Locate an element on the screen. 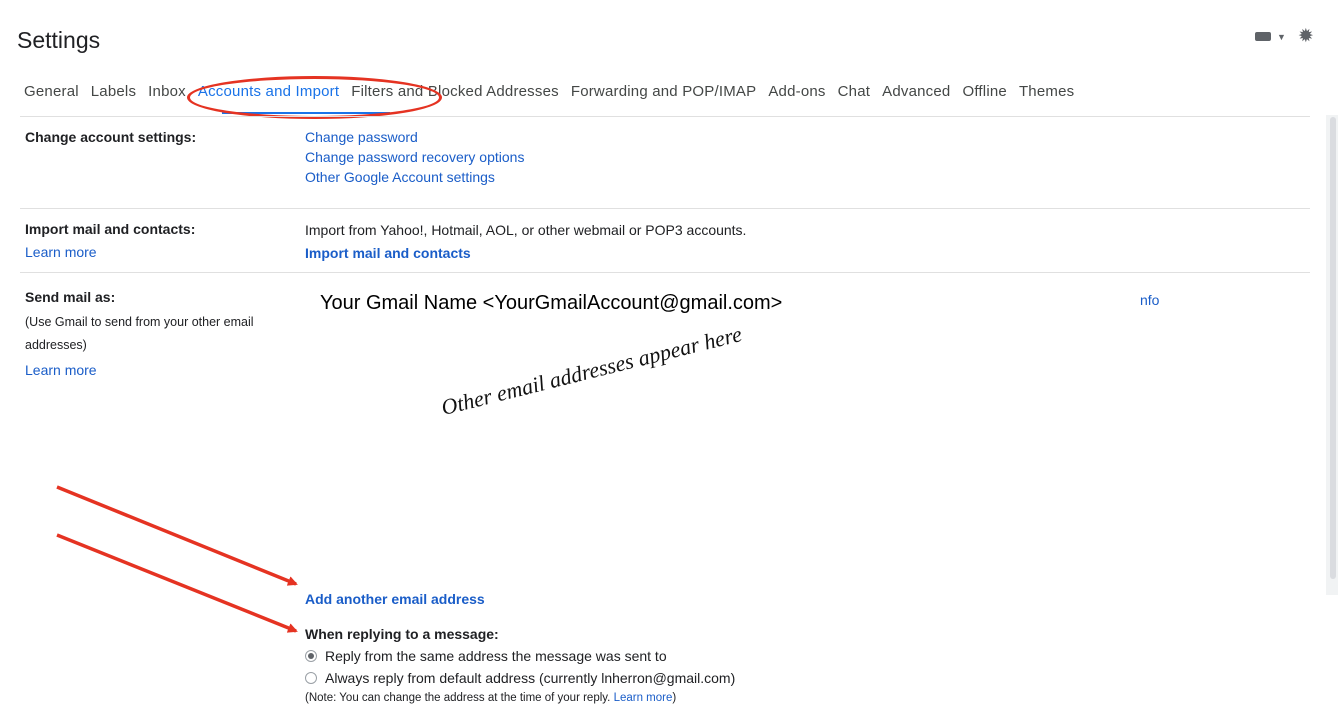 The height and width of the screenshot is (713, 1338). tab-general: General is located at coordinates (51, 91).